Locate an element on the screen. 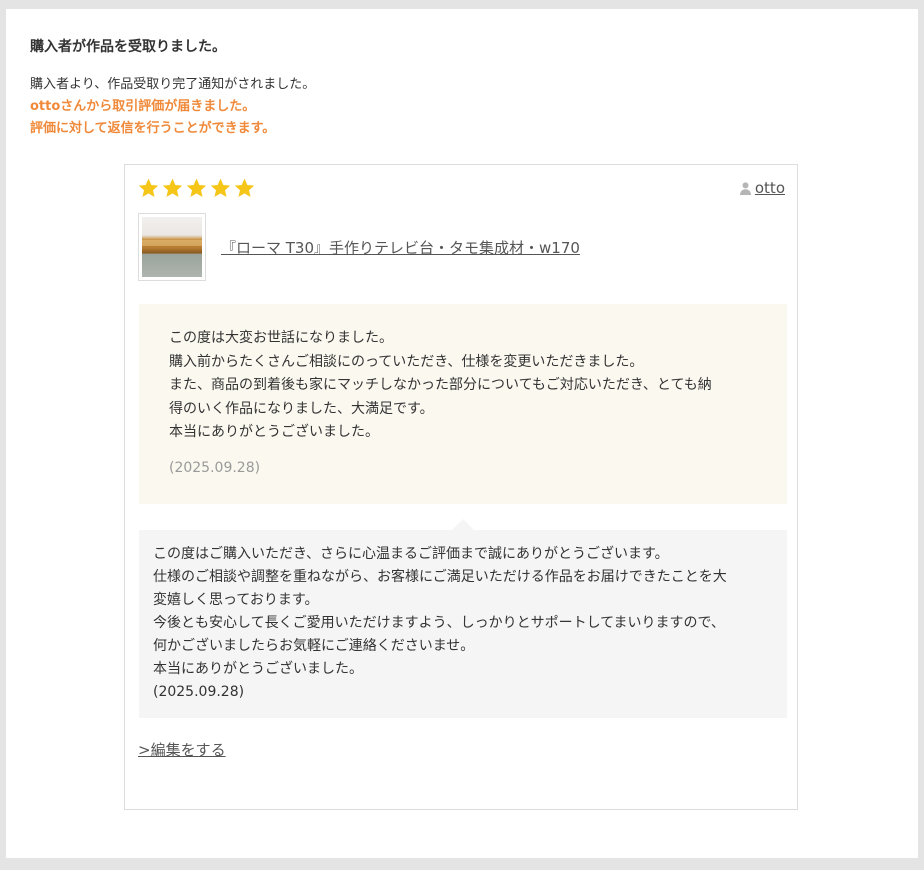  notice-review-received-text: ottoさんから取引評価が届きました。 is located at coordinates (143, 106).